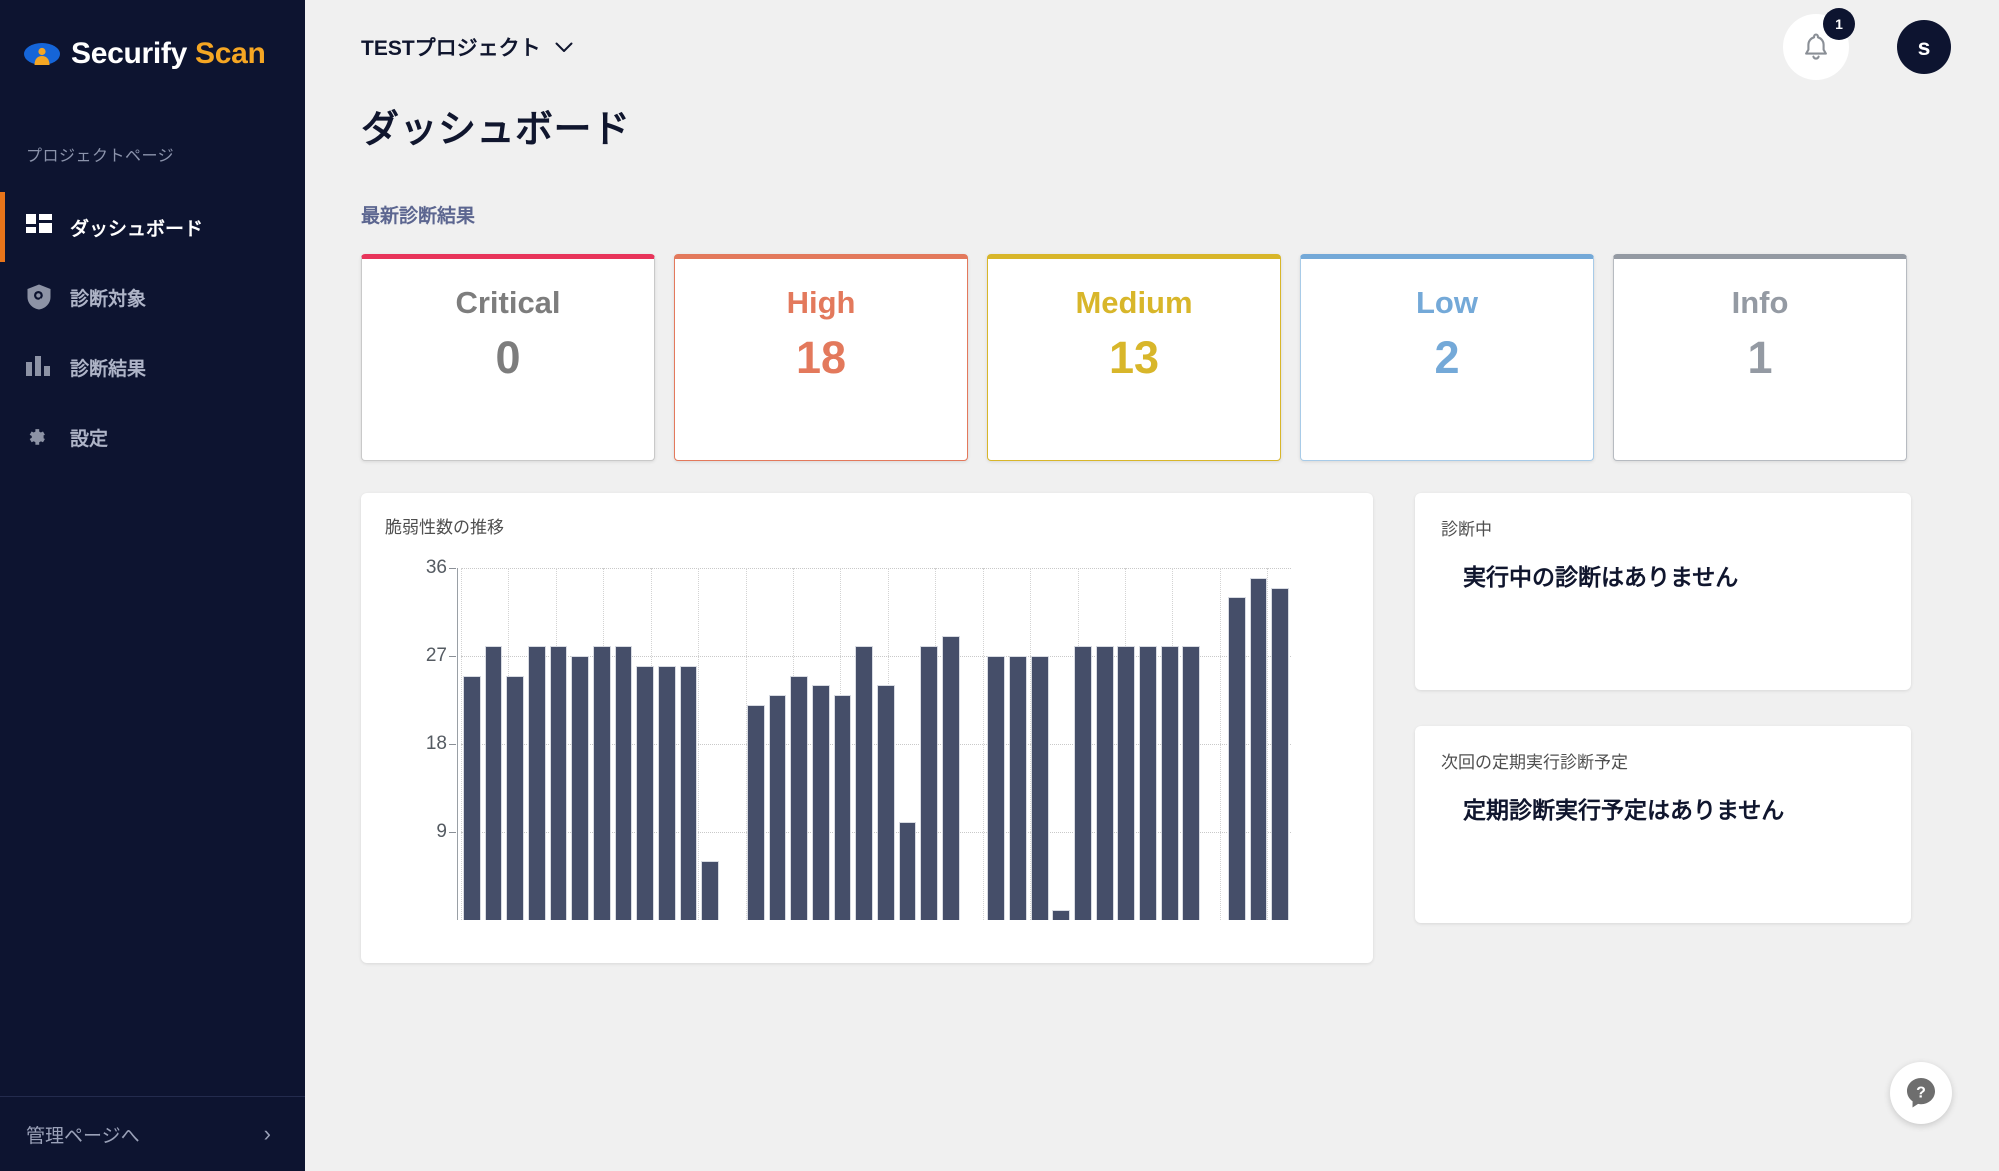 Image resolution: width=1999 pixels, height=1171 pixels. I want to click on sidebar-item-label: 診断対象, so click(108, 299).